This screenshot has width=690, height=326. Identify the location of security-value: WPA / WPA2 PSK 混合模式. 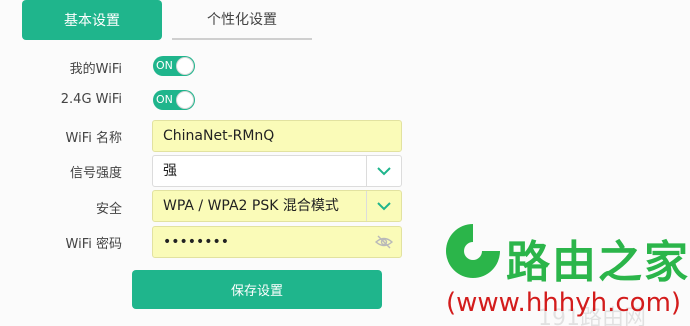
(251, 206).